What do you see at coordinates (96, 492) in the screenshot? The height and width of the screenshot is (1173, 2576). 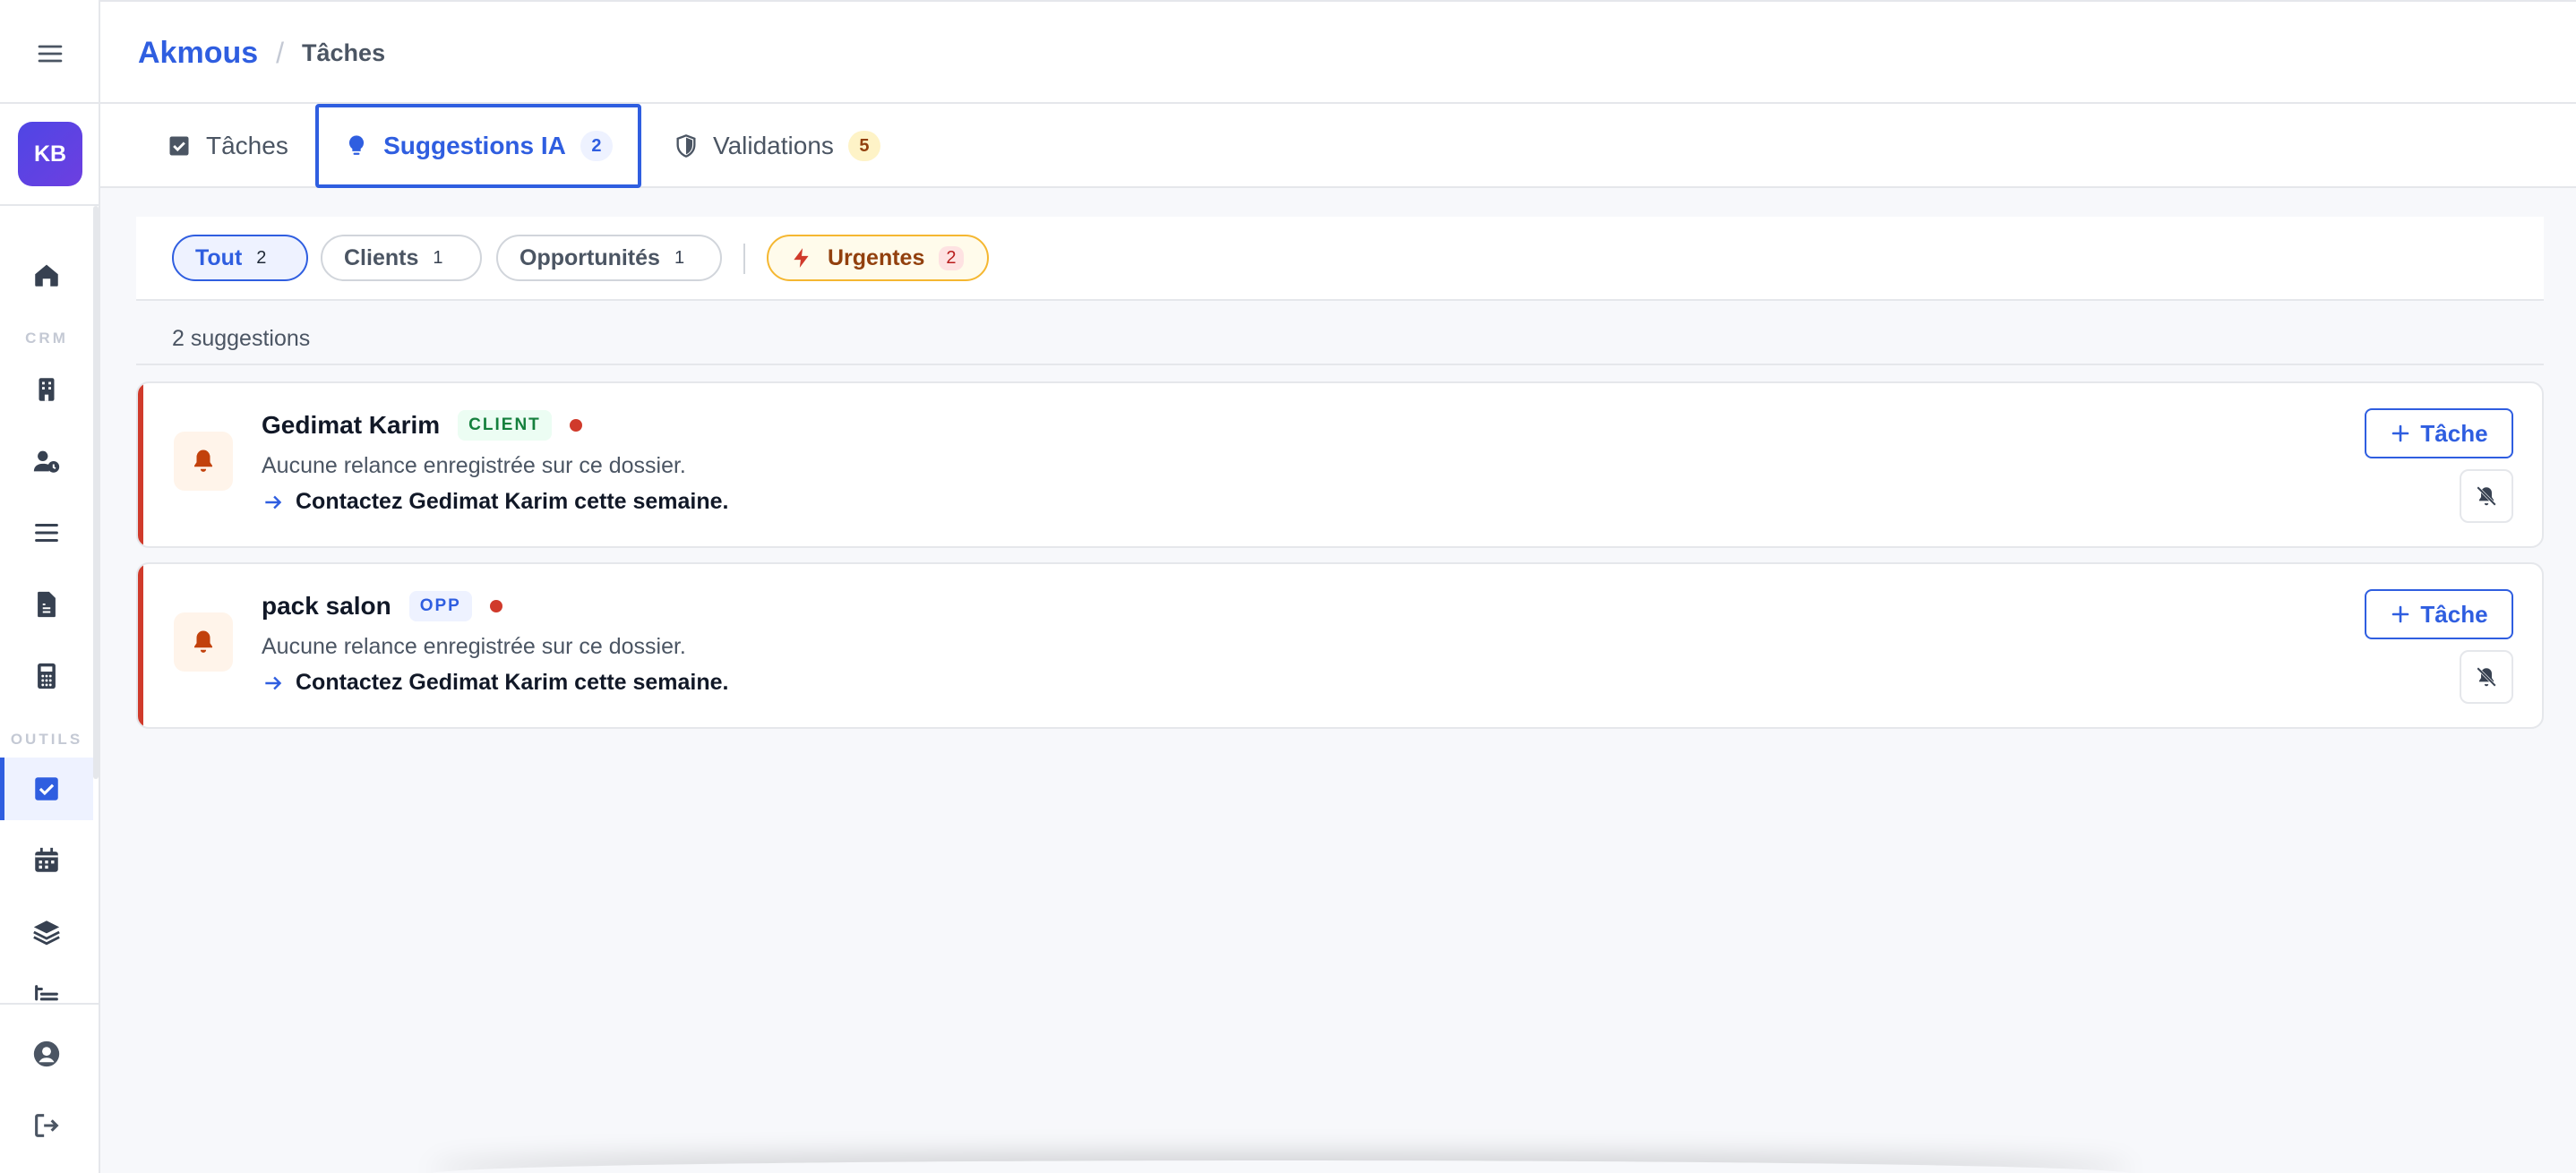 I see `sidebar-scrollbar` at bounding box center [96, 492].